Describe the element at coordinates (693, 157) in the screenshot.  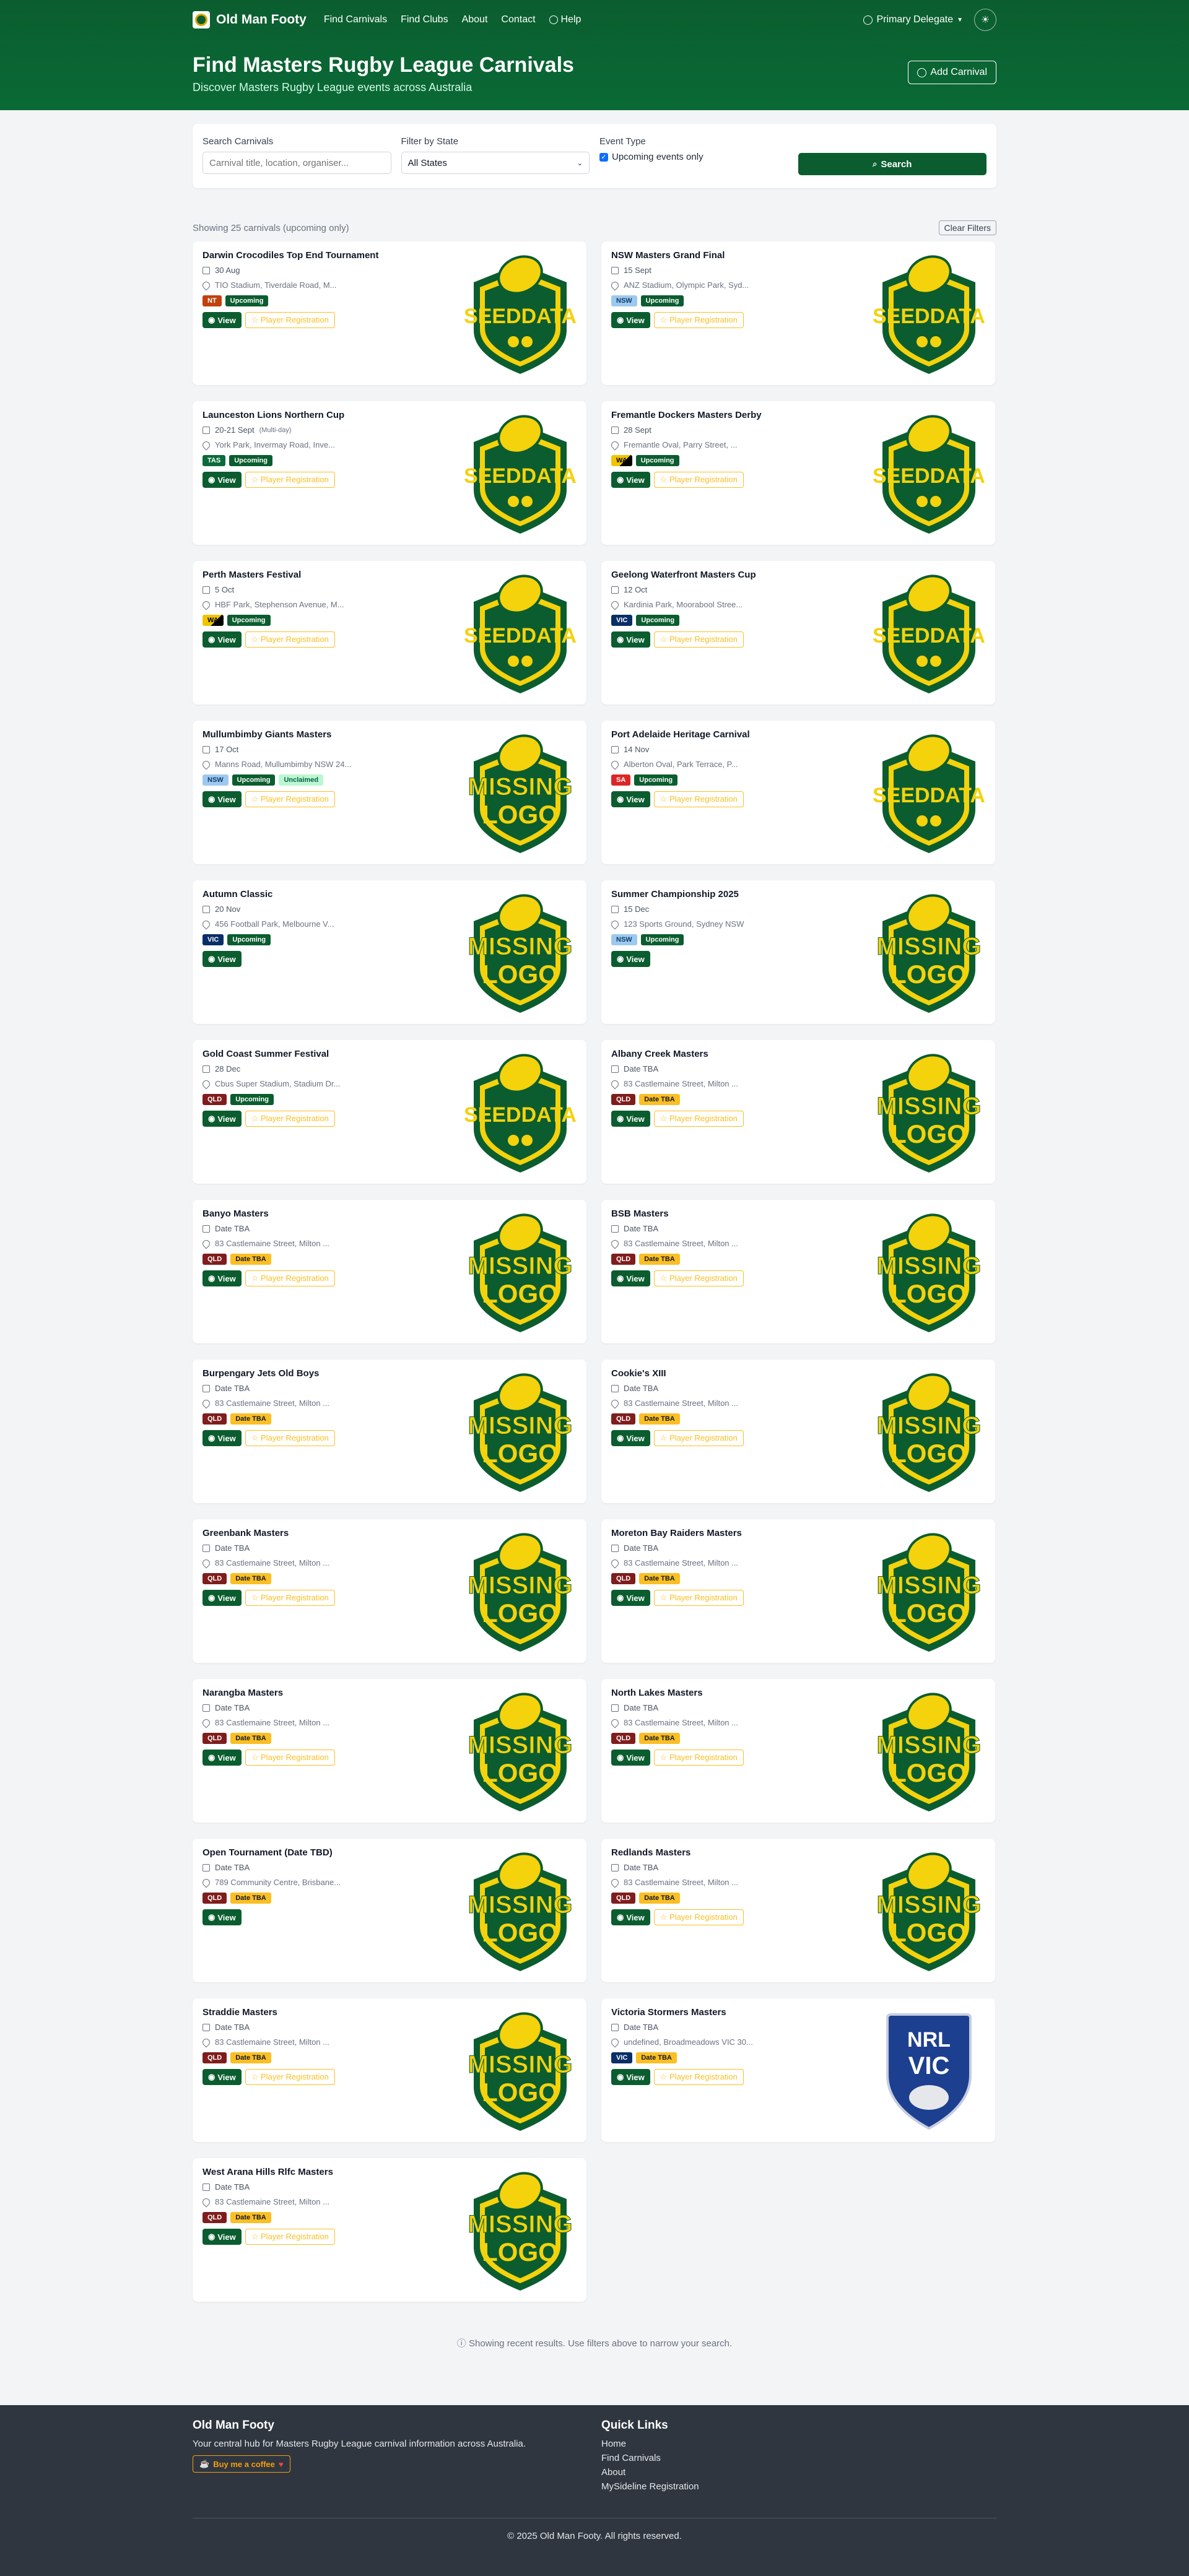
I see `upcoming-checkbox: ✓ Upcoming events only` at that location.